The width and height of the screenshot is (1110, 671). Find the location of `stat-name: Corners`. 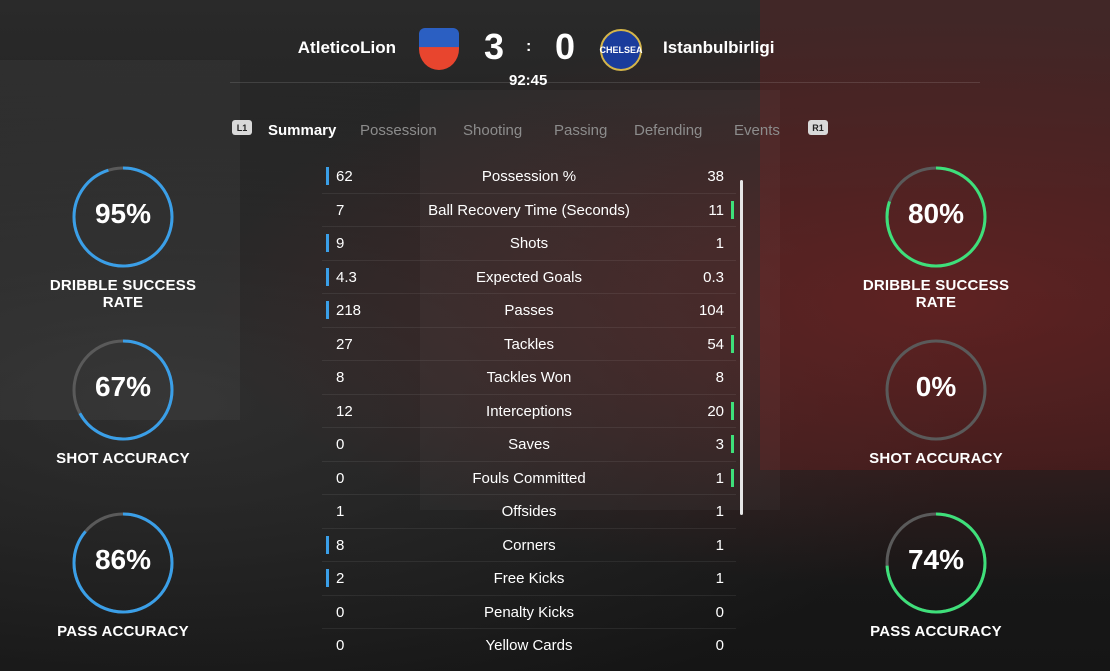

stat-name: Corners is located at coordinates (529, 545).